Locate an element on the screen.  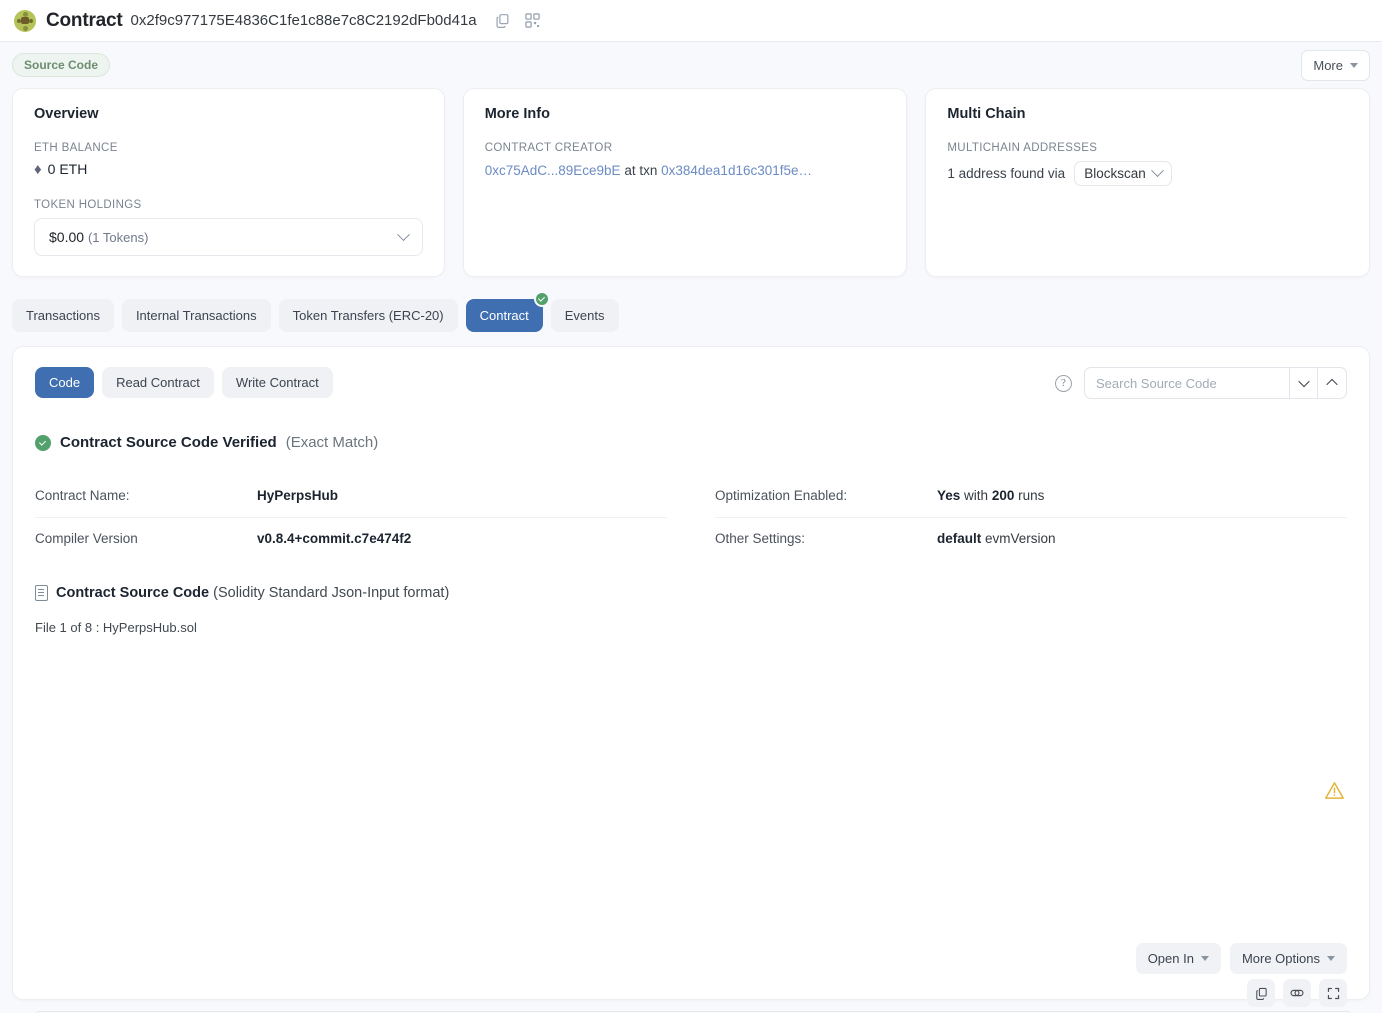
meta-key: Contract Name: is located at coordinates (82, 495).